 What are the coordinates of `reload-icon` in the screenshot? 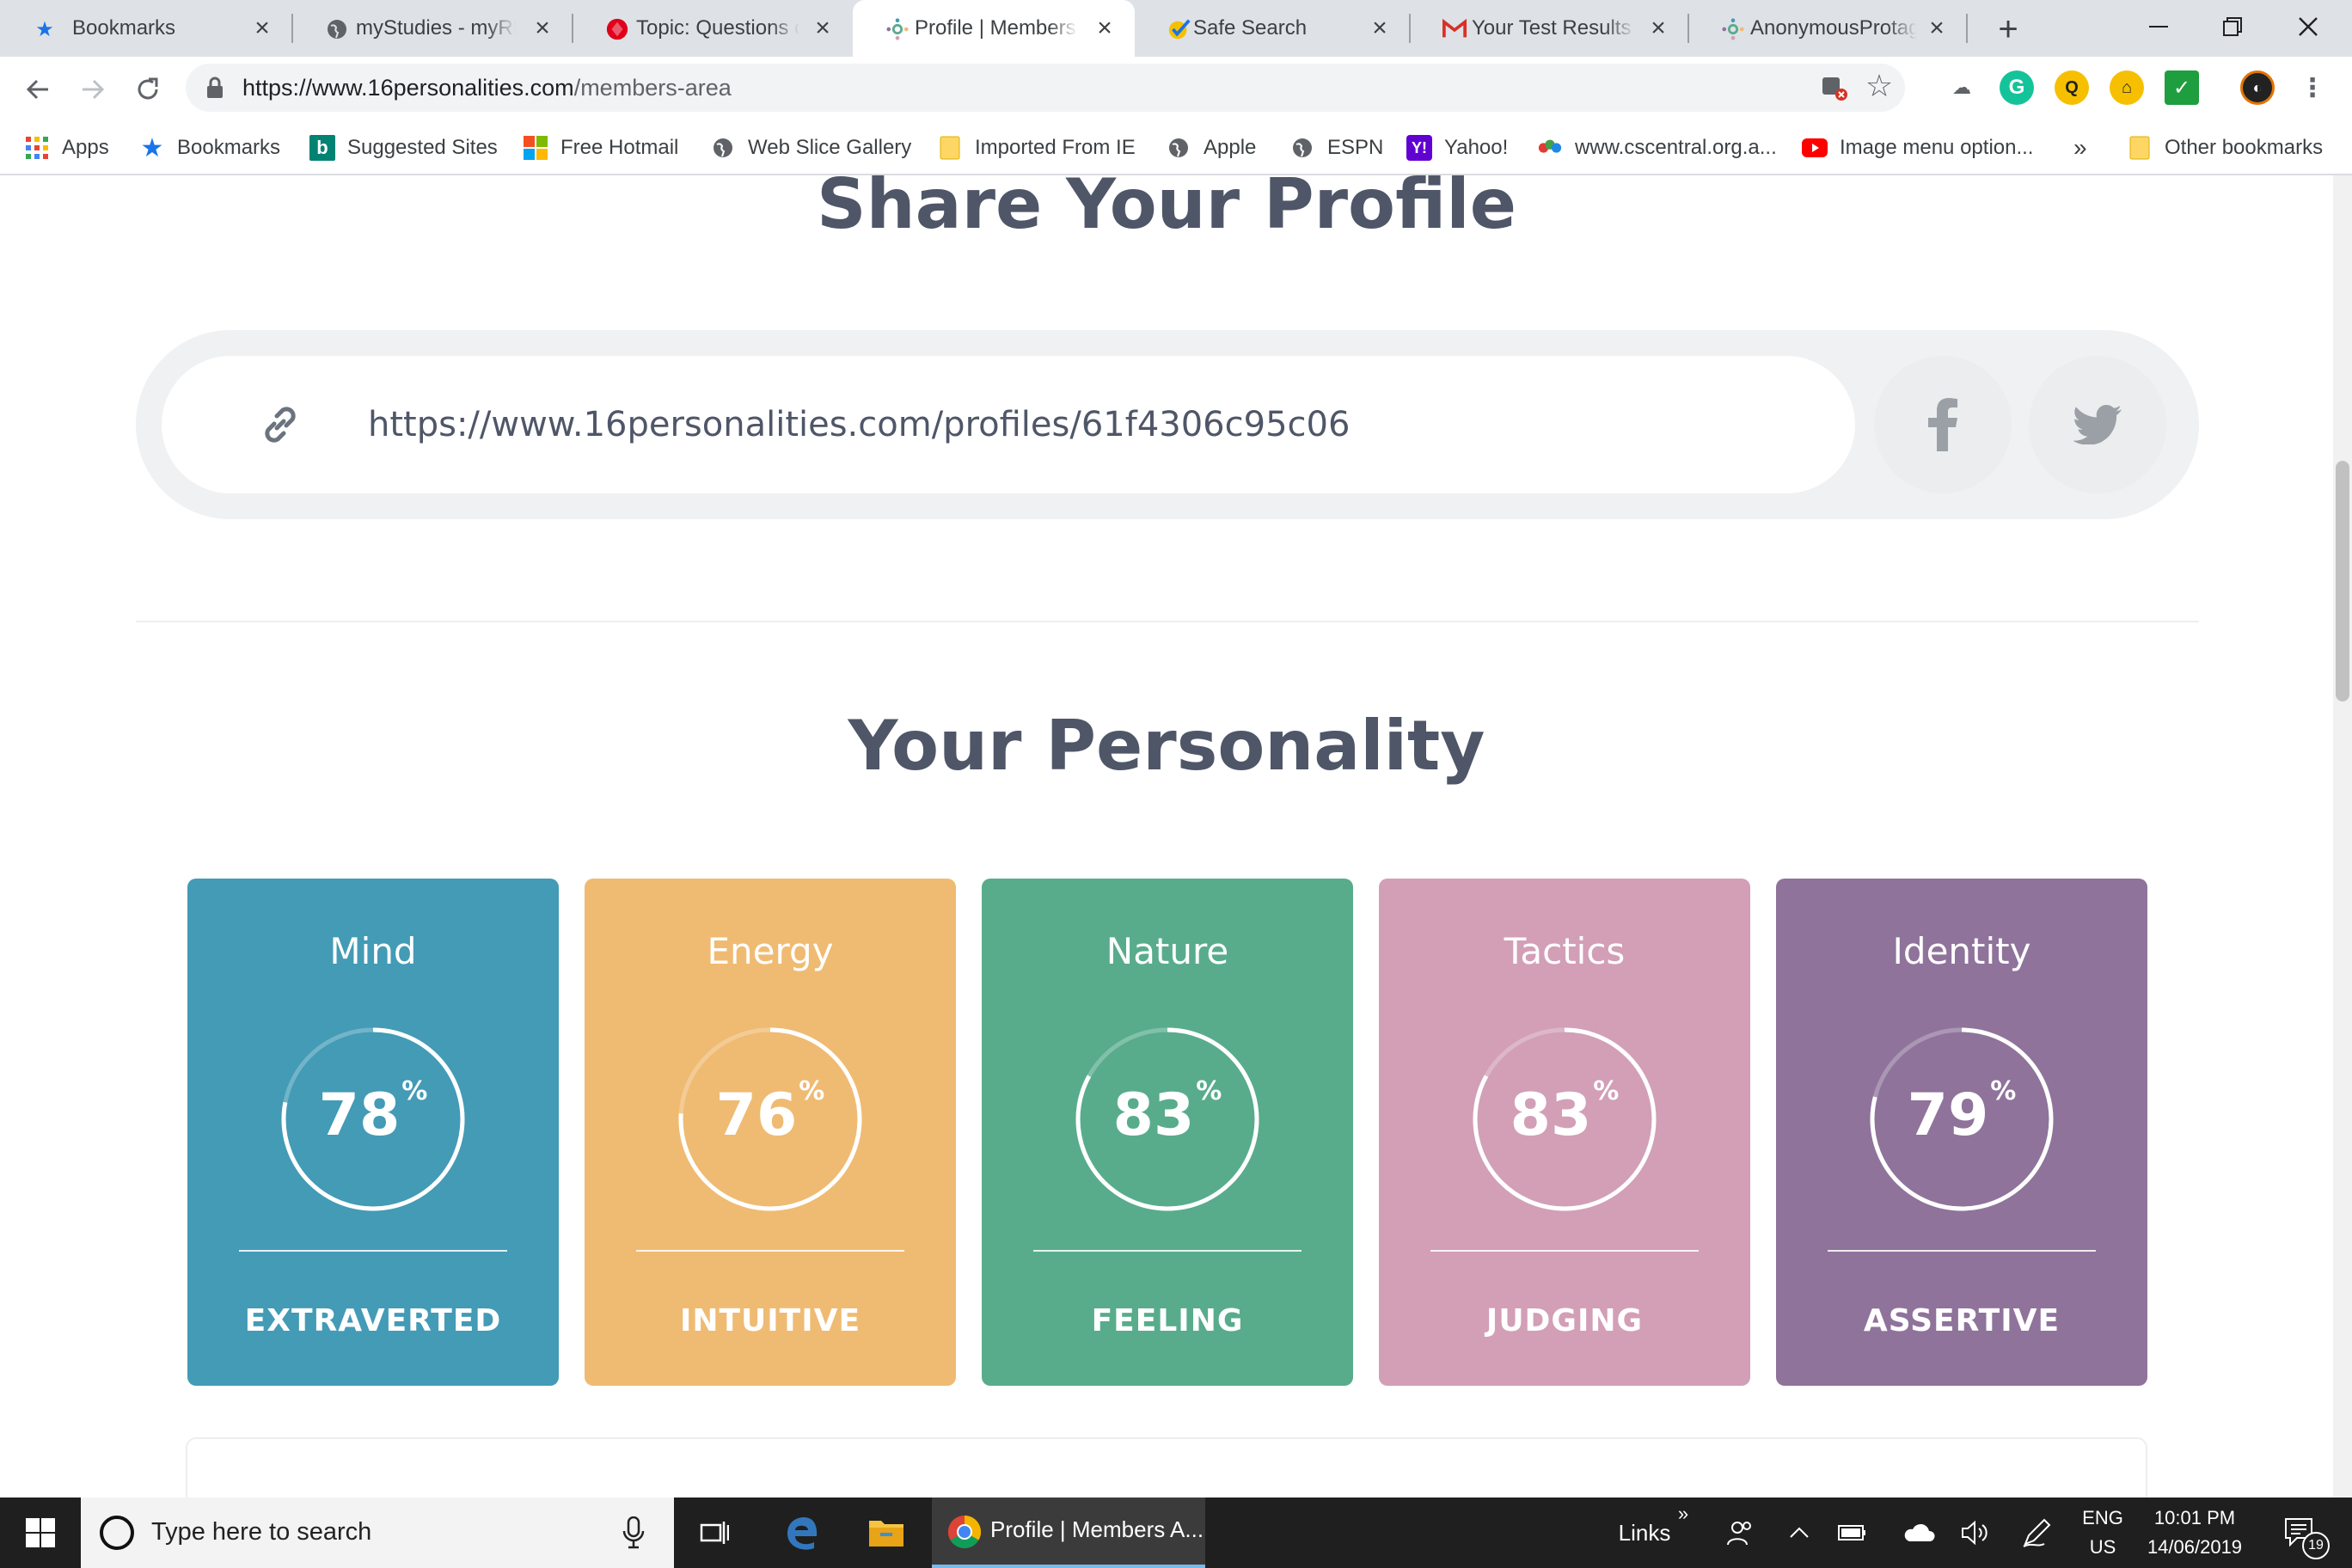 It's located at (148, 88).